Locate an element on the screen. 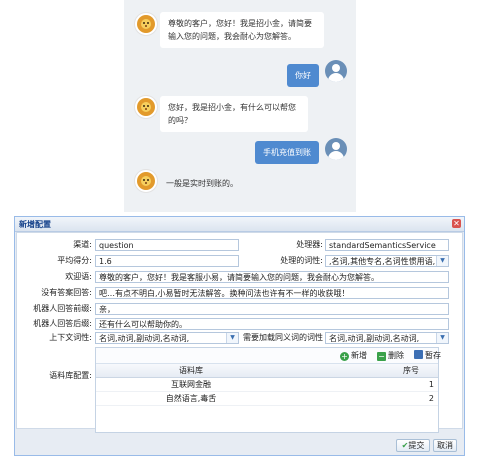 The image size is (480, 462). delete-label: 删除 is located at coordinates (396, 355).